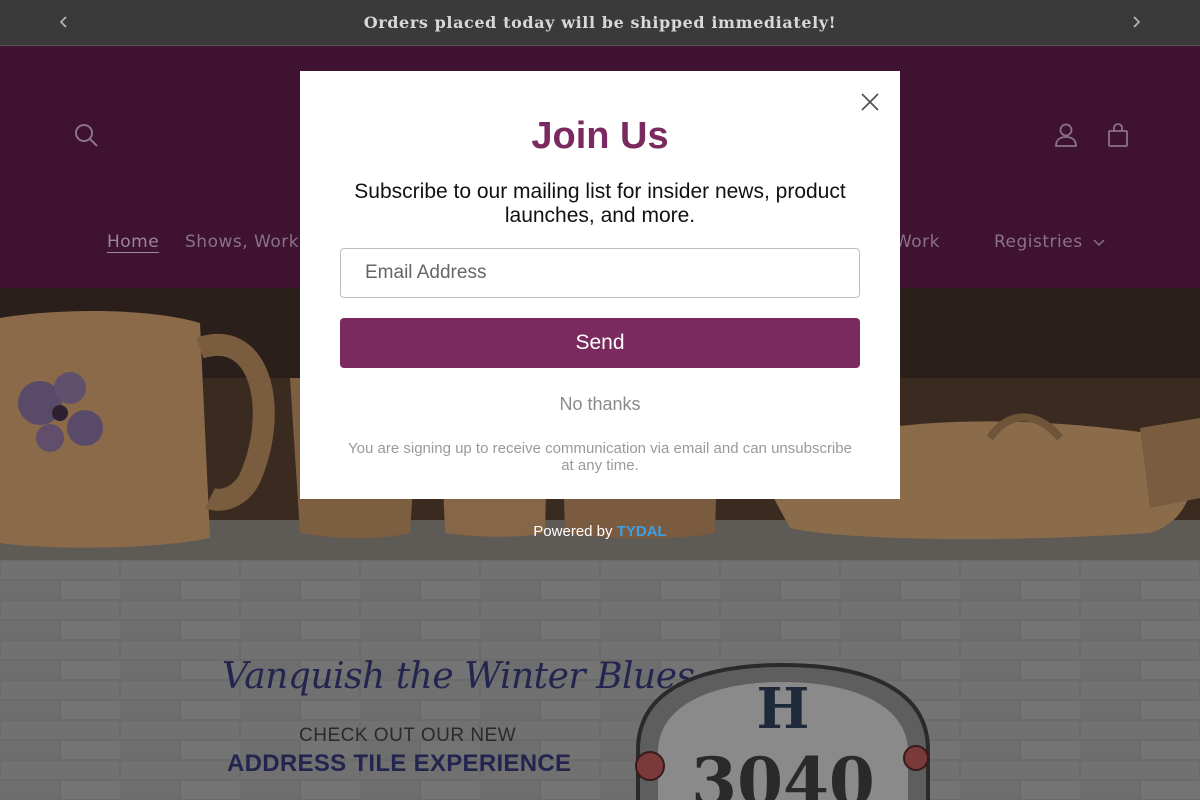 Image resolution: width=1200 pixels, height=800 pixels. I want to click on email-field, so click(600, 273).